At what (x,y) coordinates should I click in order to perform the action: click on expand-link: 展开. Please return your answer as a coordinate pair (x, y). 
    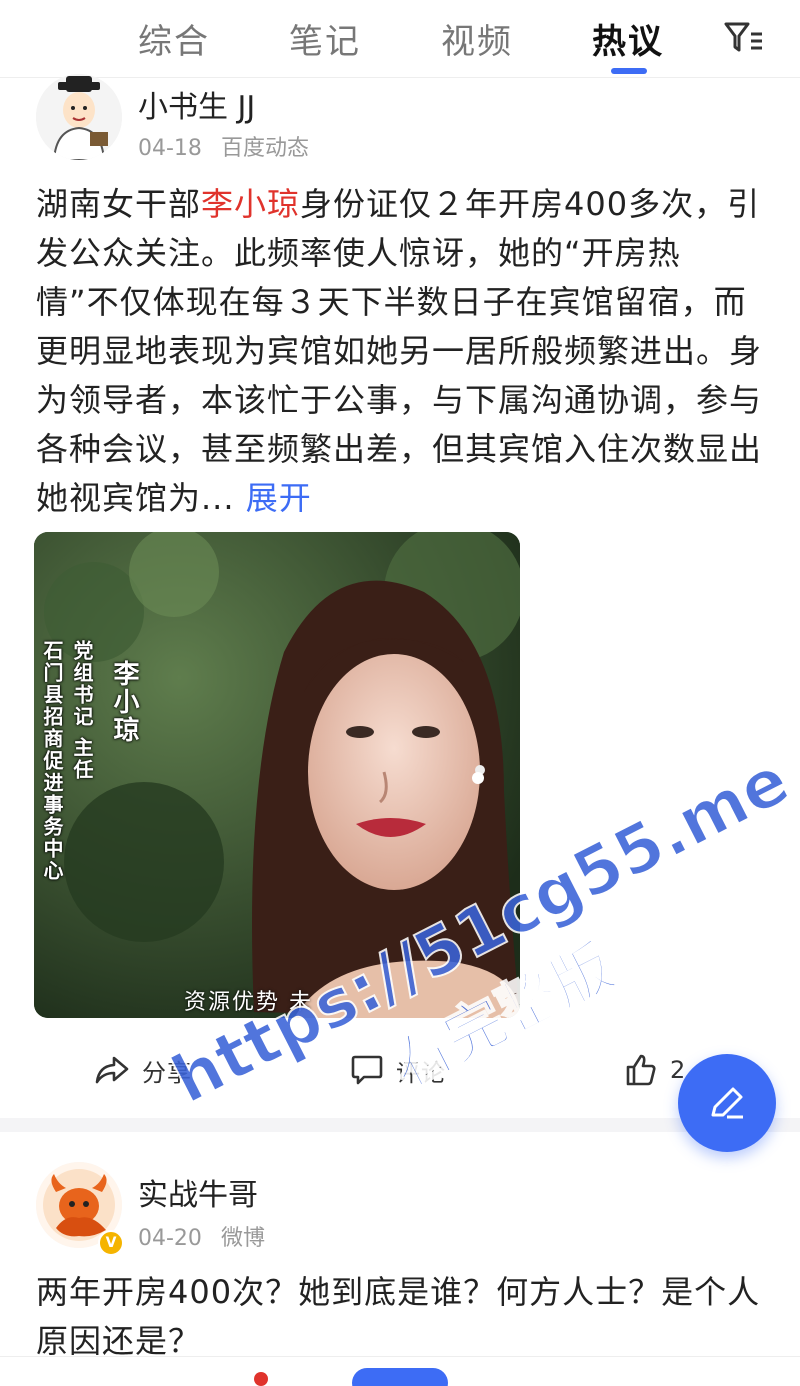
    Looking at the image, I should click on (279, 498).